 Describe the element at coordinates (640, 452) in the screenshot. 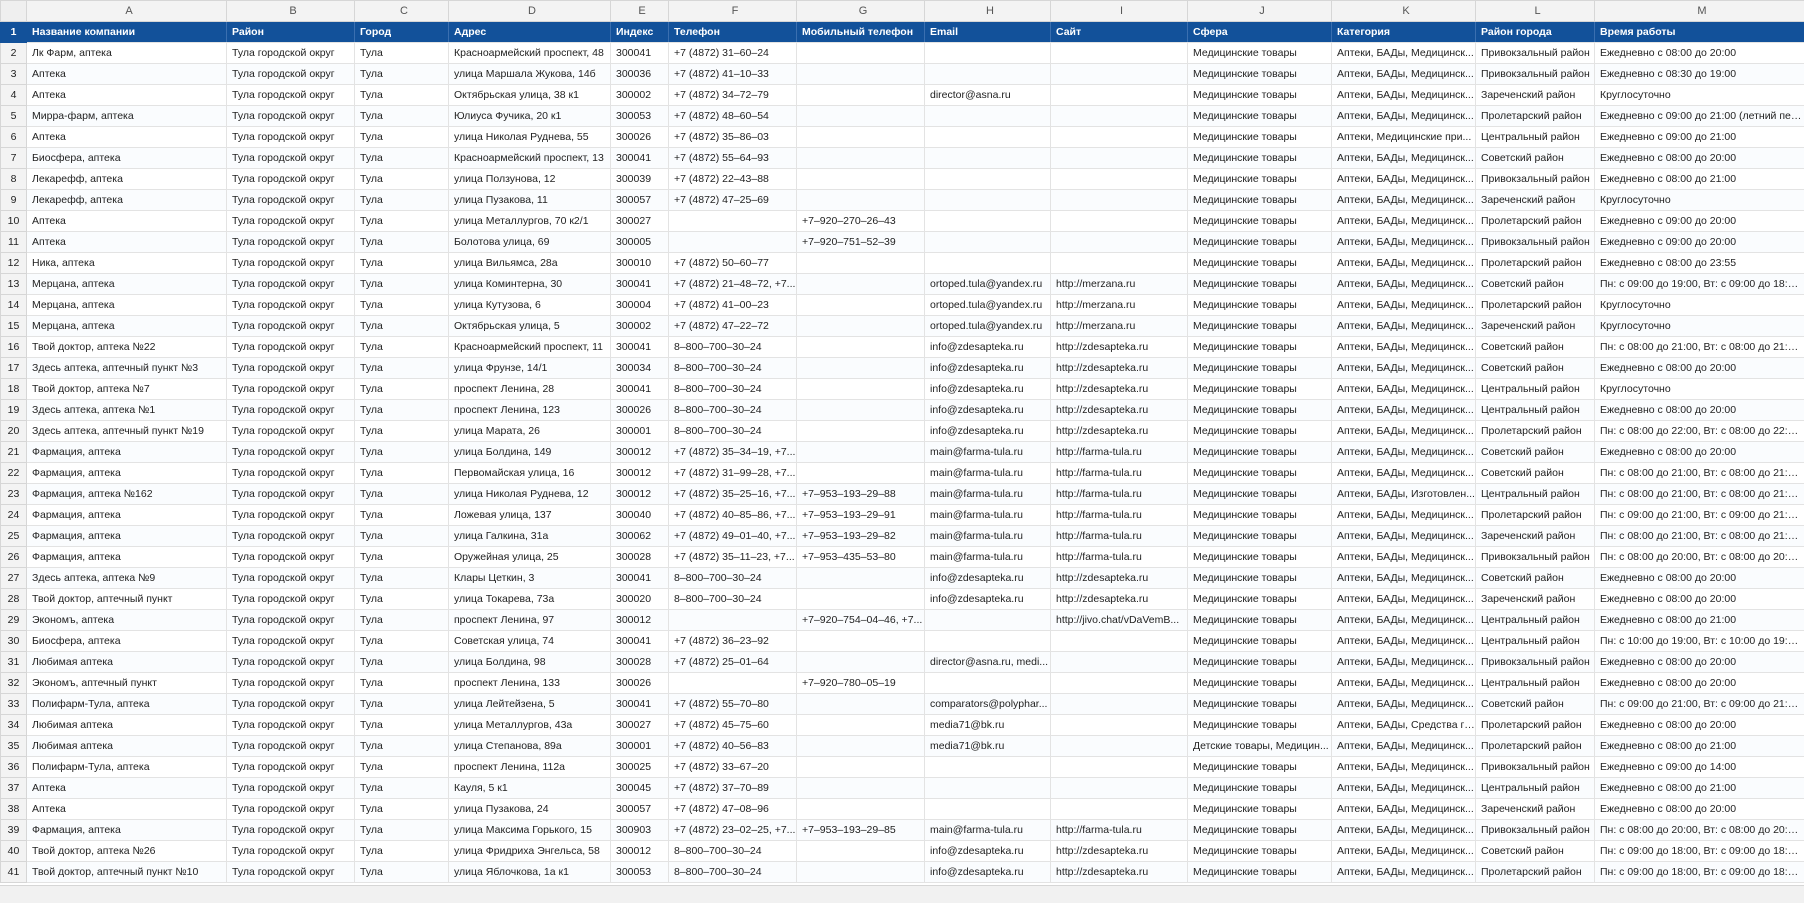

I see `cell-e21: 300012` at that location.